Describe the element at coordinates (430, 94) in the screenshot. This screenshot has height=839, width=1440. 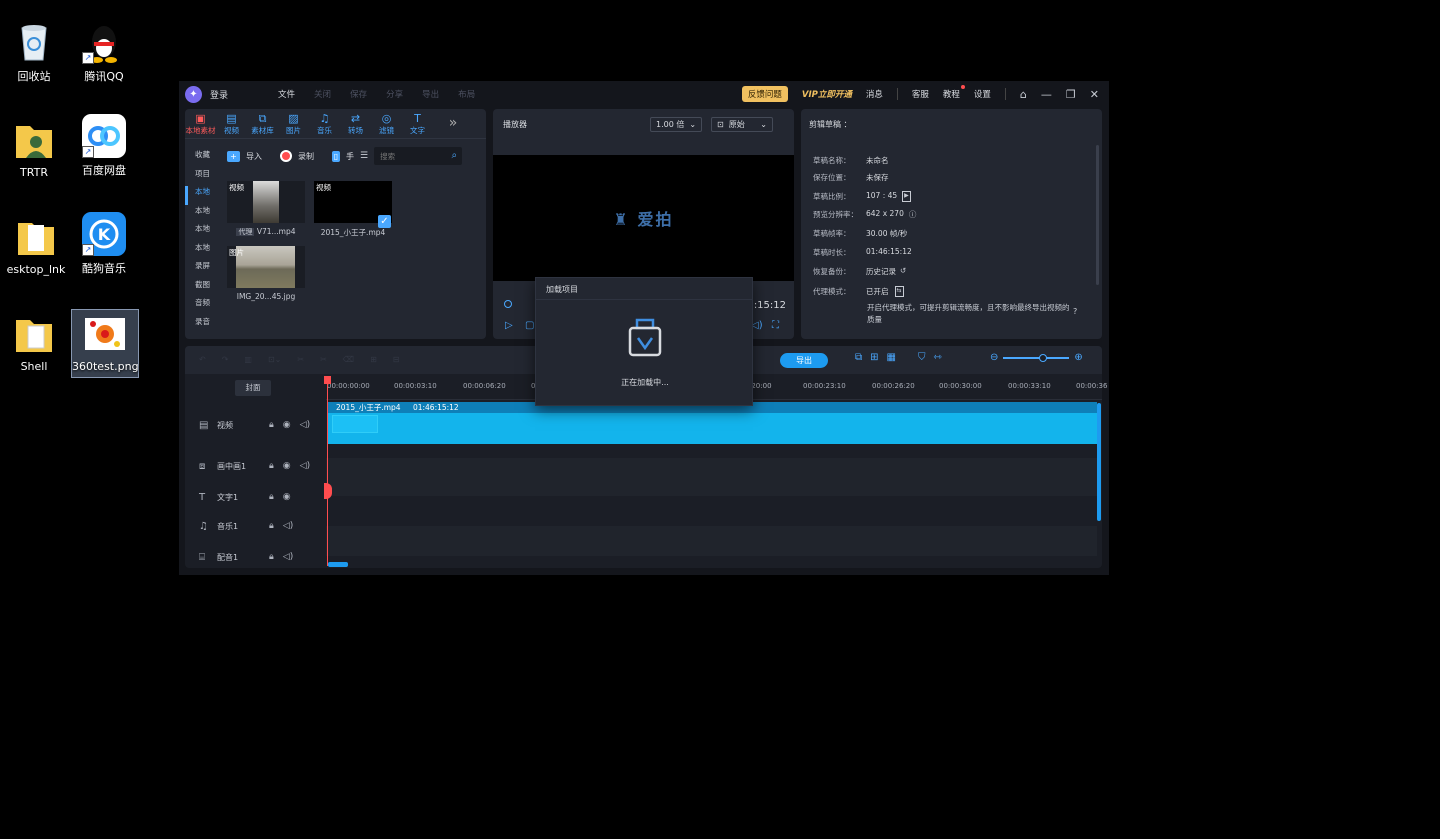
I see `menu-export: 导出` at that location.